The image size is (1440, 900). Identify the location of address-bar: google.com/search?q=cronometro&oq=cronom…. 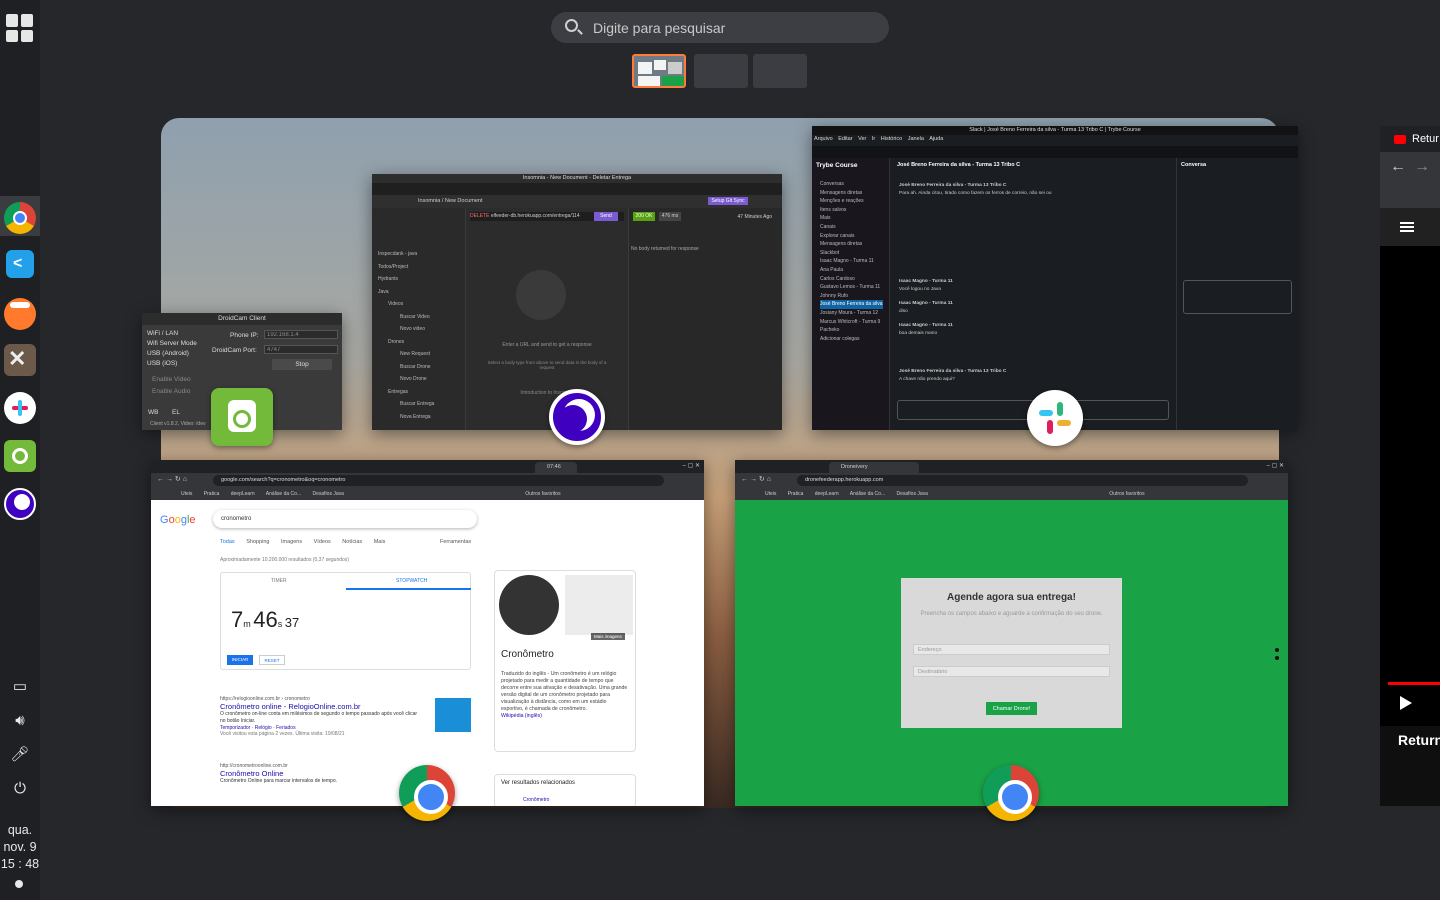
(438, 480).